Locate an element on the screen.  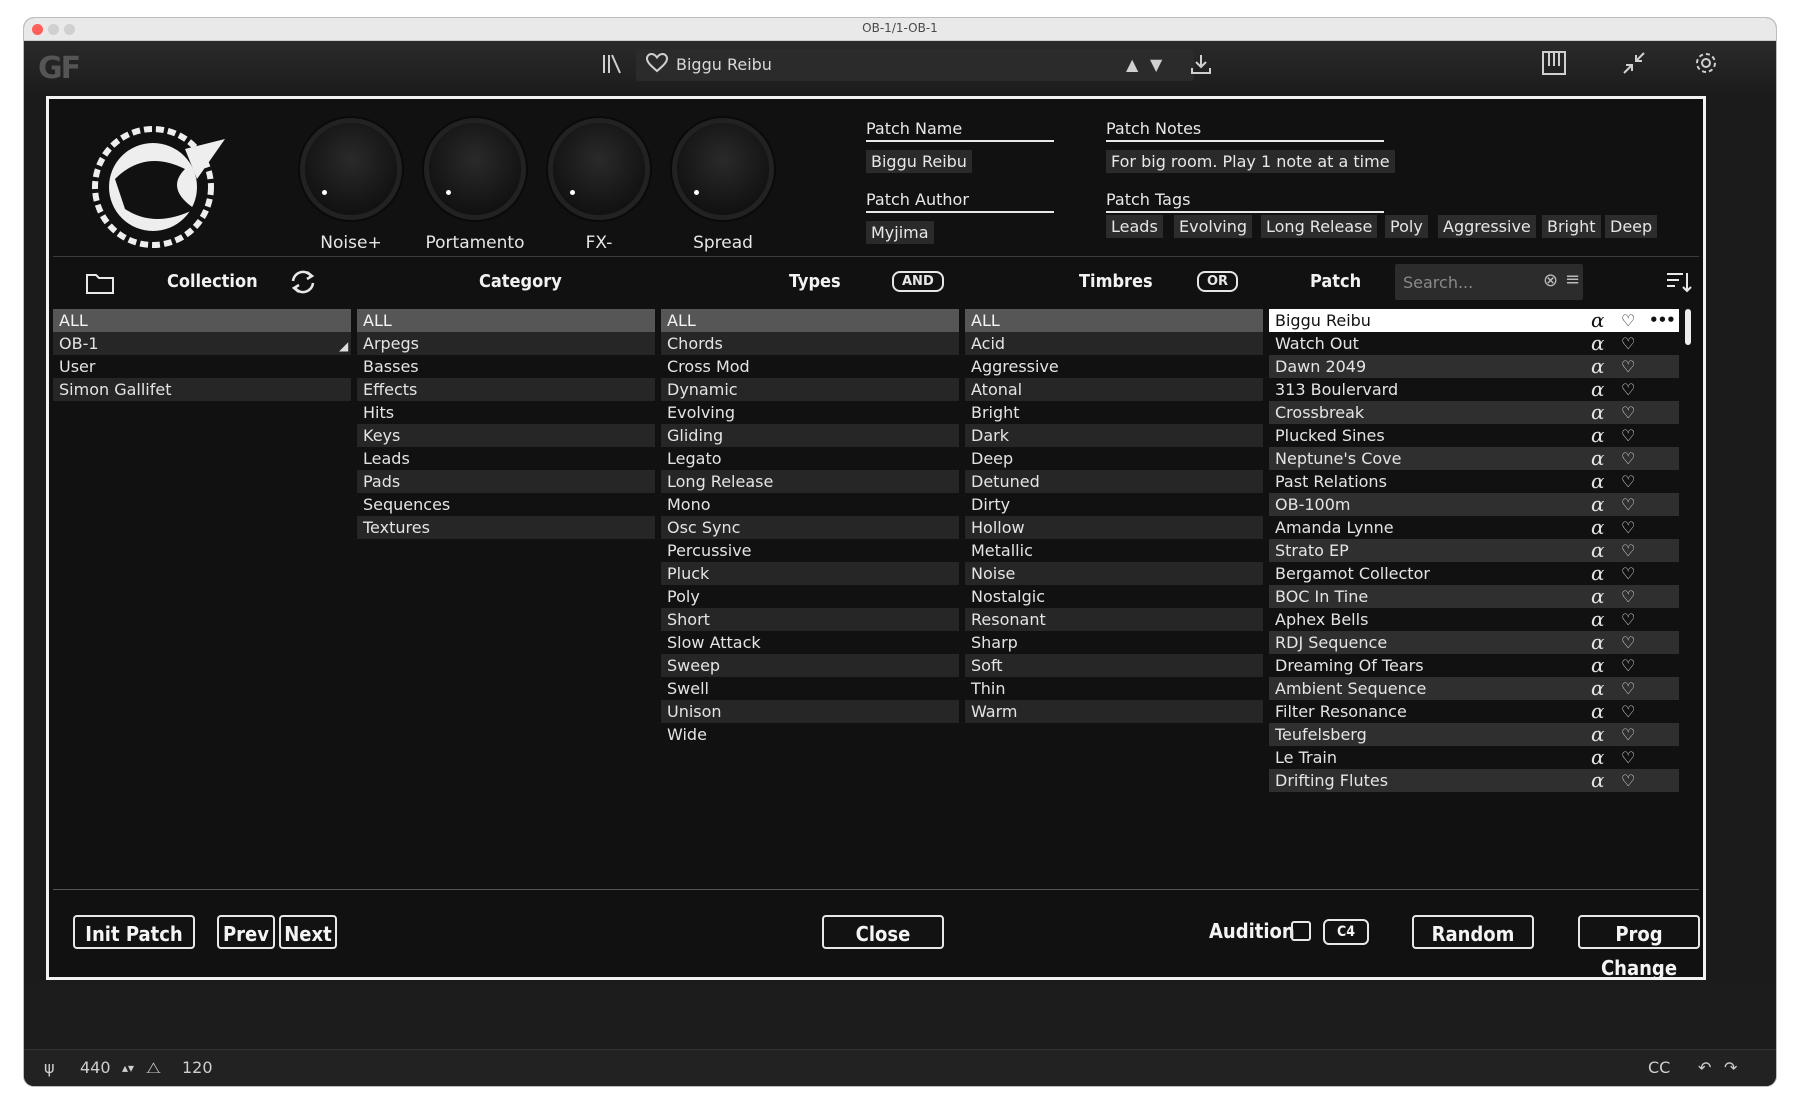
timbre-item-soft: Soft is located at coordinates (1114, 665).